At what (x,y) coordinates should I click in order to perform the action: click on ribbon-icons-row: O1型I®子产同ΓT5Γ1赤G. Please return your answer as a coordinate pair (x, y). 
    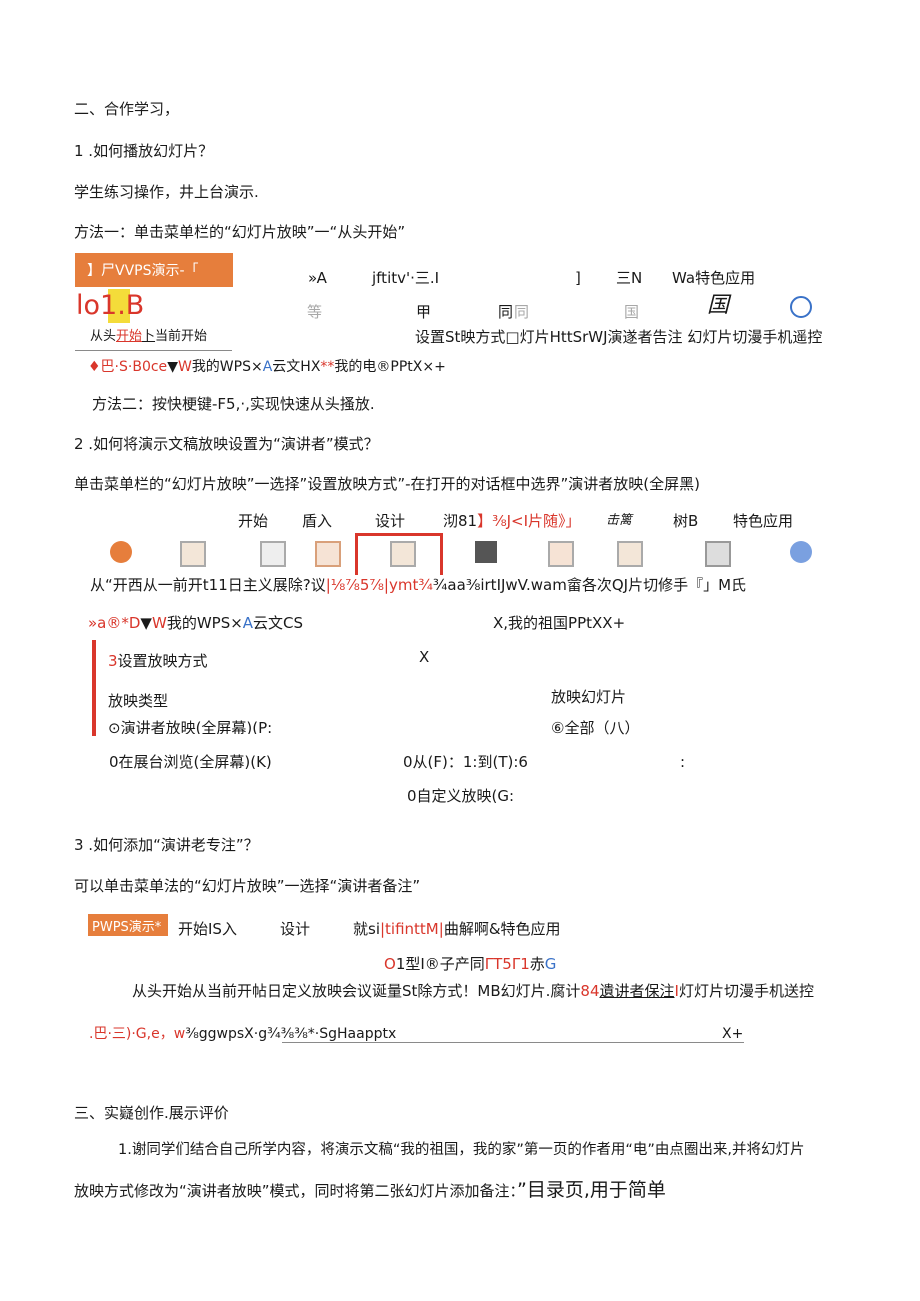
    Looking at the image, I should click on (470, 964).